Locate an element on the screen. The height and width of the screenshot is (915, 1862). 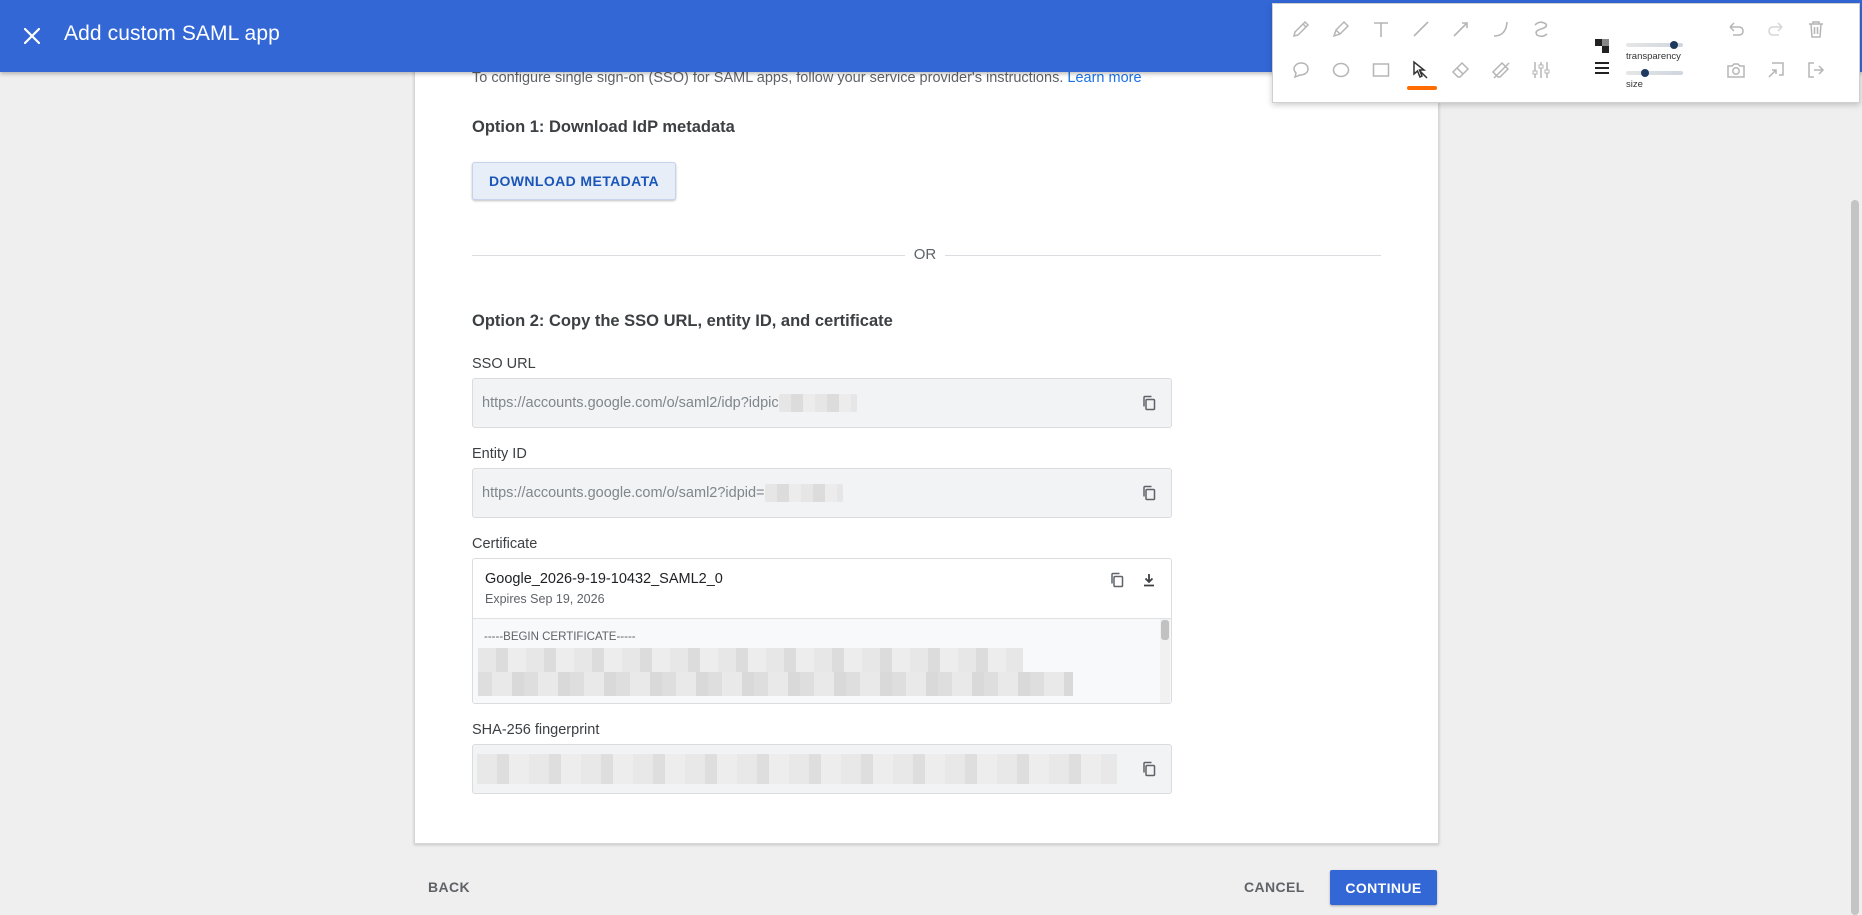
line-tool is located at coordinates (1421, 29).